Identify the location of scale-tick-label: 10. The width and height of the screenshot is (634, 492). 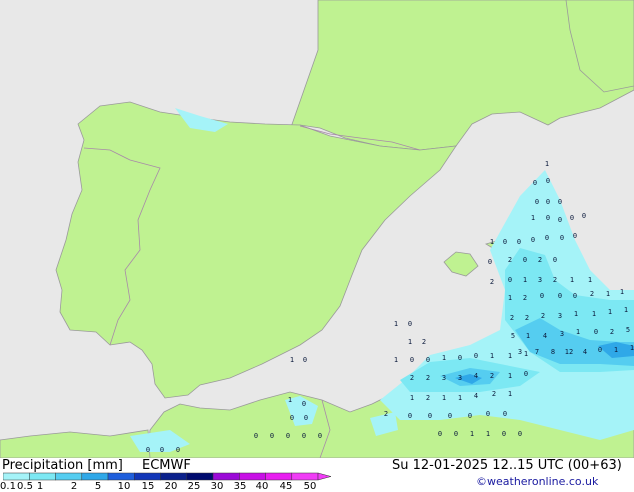
(124, 486).